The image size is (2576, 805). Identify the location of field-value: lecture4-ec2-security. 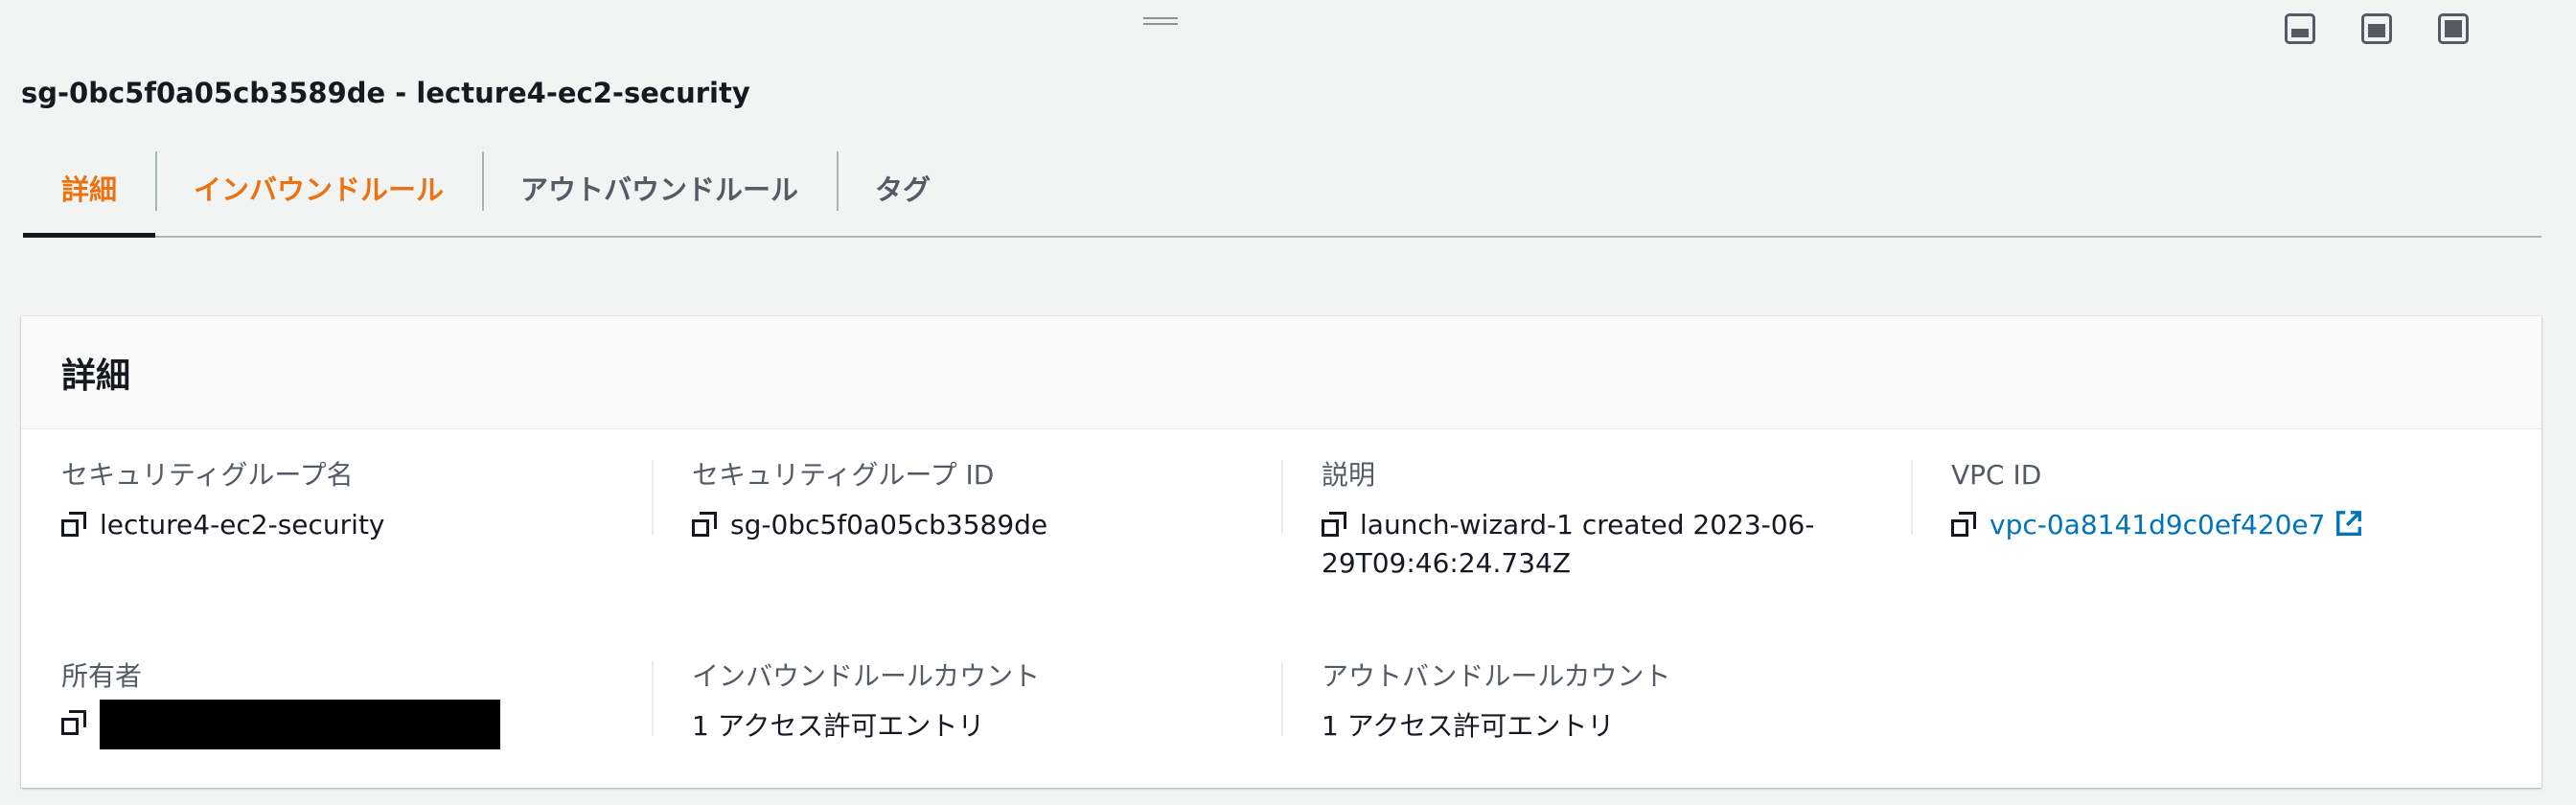
(358, 525).